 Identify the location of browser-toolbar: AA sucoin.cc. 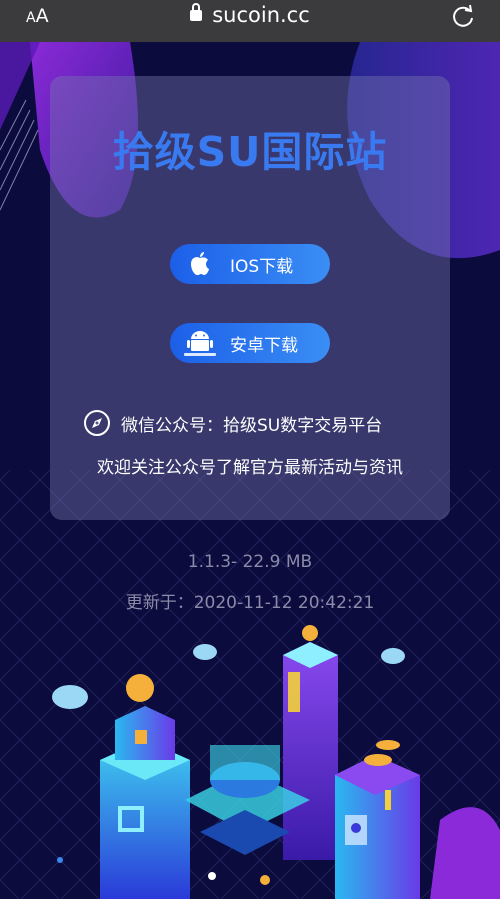
(250, 21).